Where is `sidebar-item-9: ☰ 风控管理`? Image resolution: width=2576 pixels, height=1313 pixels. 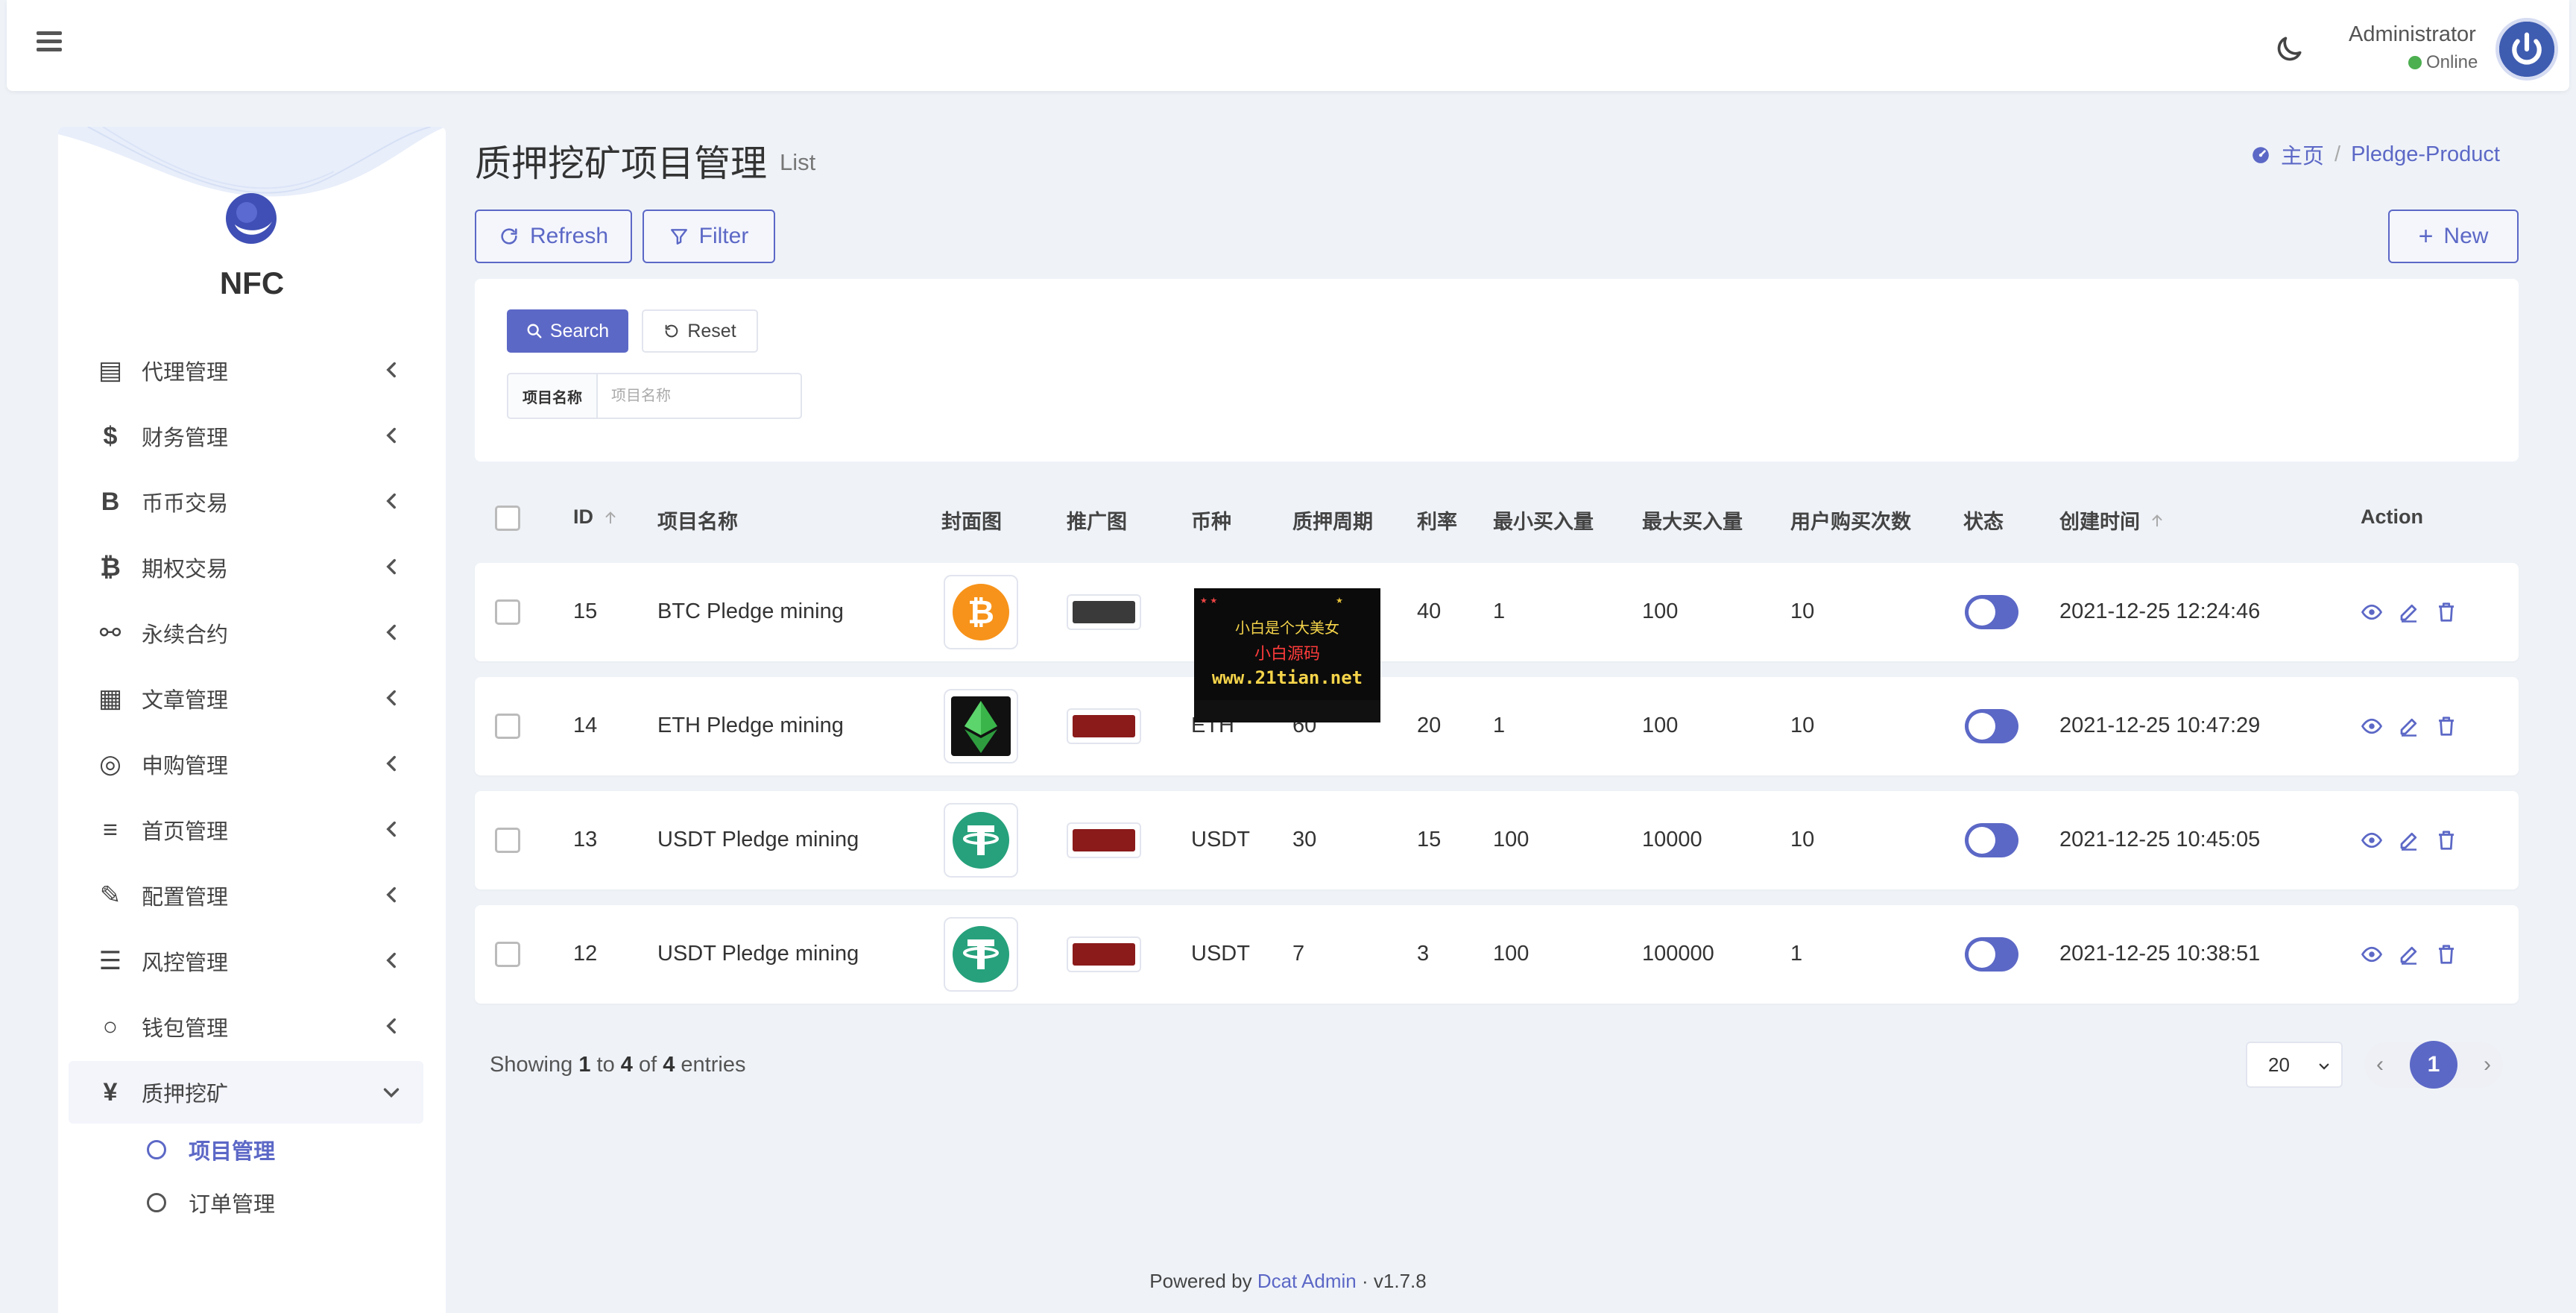 sidebar-item-9: ☰ 风控管理 is located at coordinates (246, 961).